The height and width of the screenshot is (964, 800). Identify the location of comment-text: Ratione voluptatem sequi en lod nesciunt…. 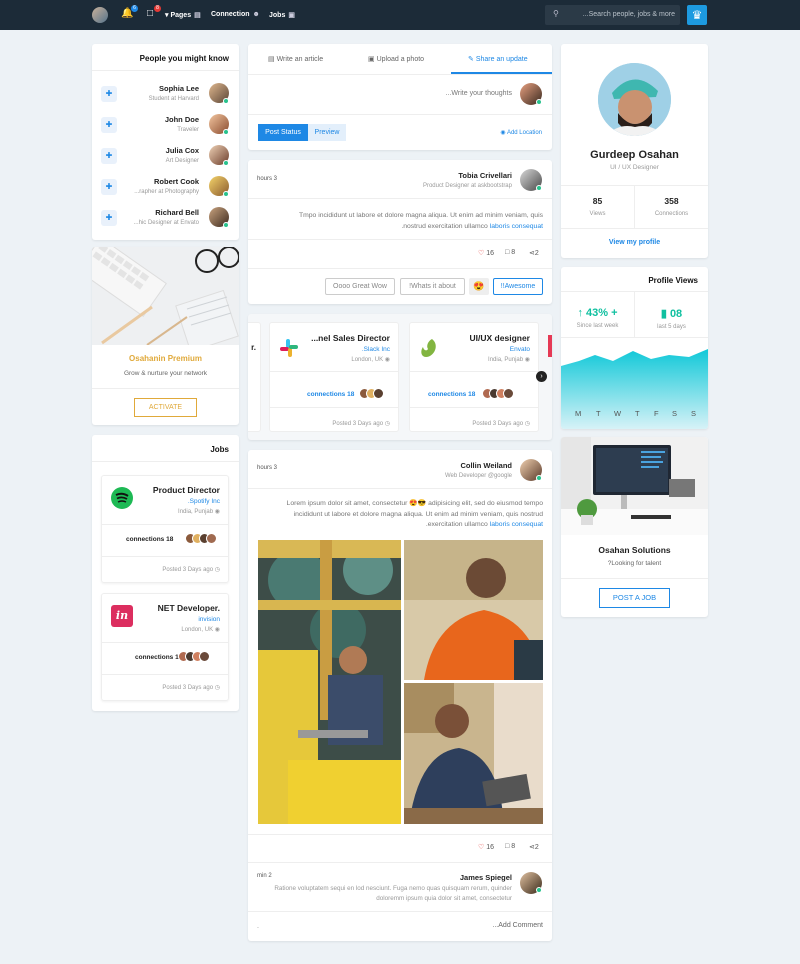
(393, 894).